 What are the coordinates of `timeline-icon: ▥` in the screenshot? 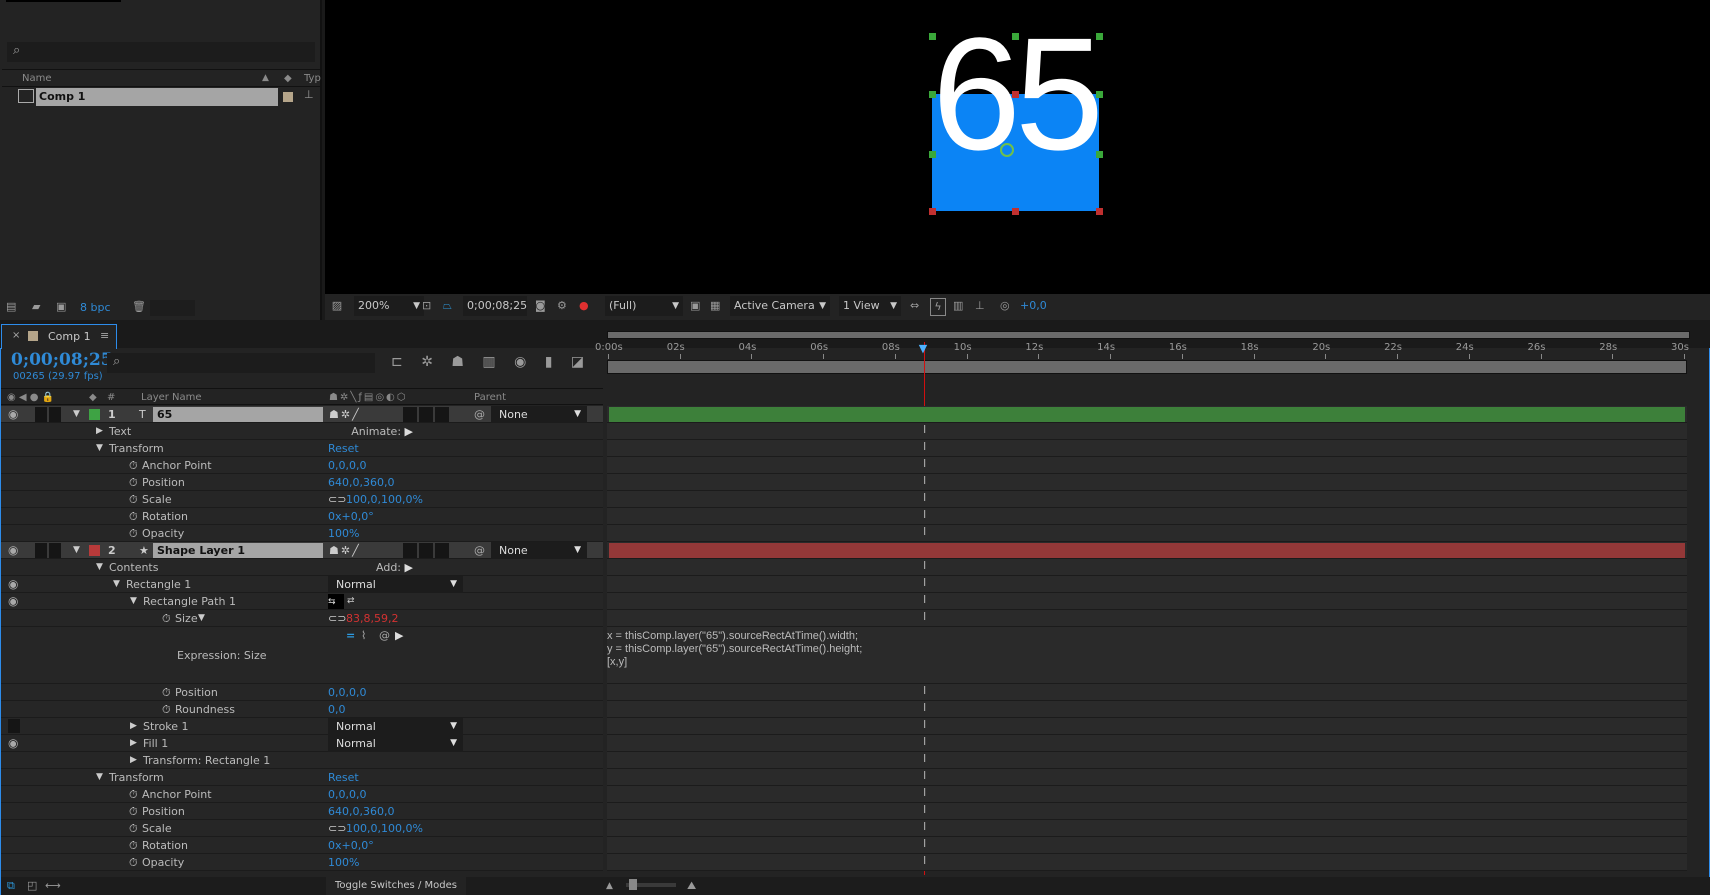 It's located at (958, 306).